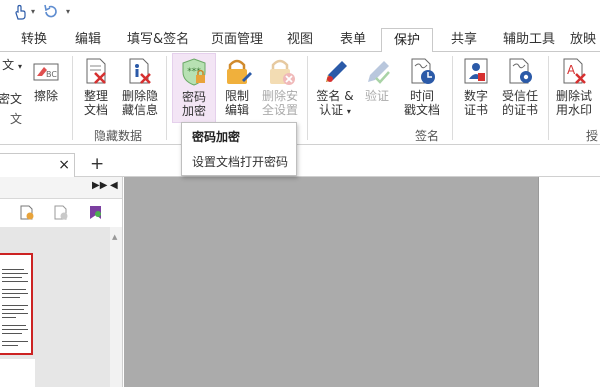 This screenshot has width=600, height=387. I want to click on tab-share: 共享, so click(464, 40).